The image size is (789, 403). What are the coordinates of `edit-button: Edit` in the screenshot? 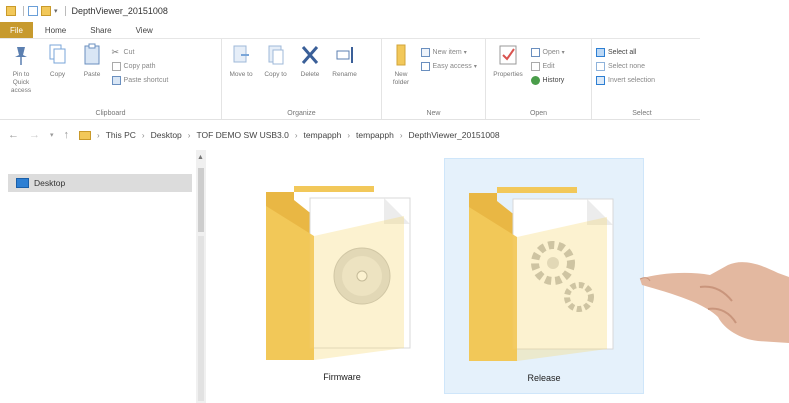 It's located at (547, 66).